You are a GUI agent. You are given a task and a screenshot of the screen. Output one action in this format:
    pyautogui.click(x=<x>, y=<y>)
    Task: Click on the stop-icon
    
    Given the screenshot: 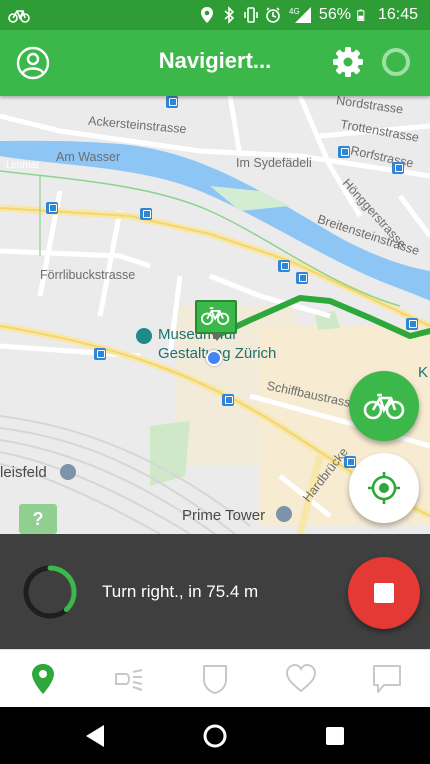 What is the action you would take?
    pyautogui.click(x=384, y=593)
    